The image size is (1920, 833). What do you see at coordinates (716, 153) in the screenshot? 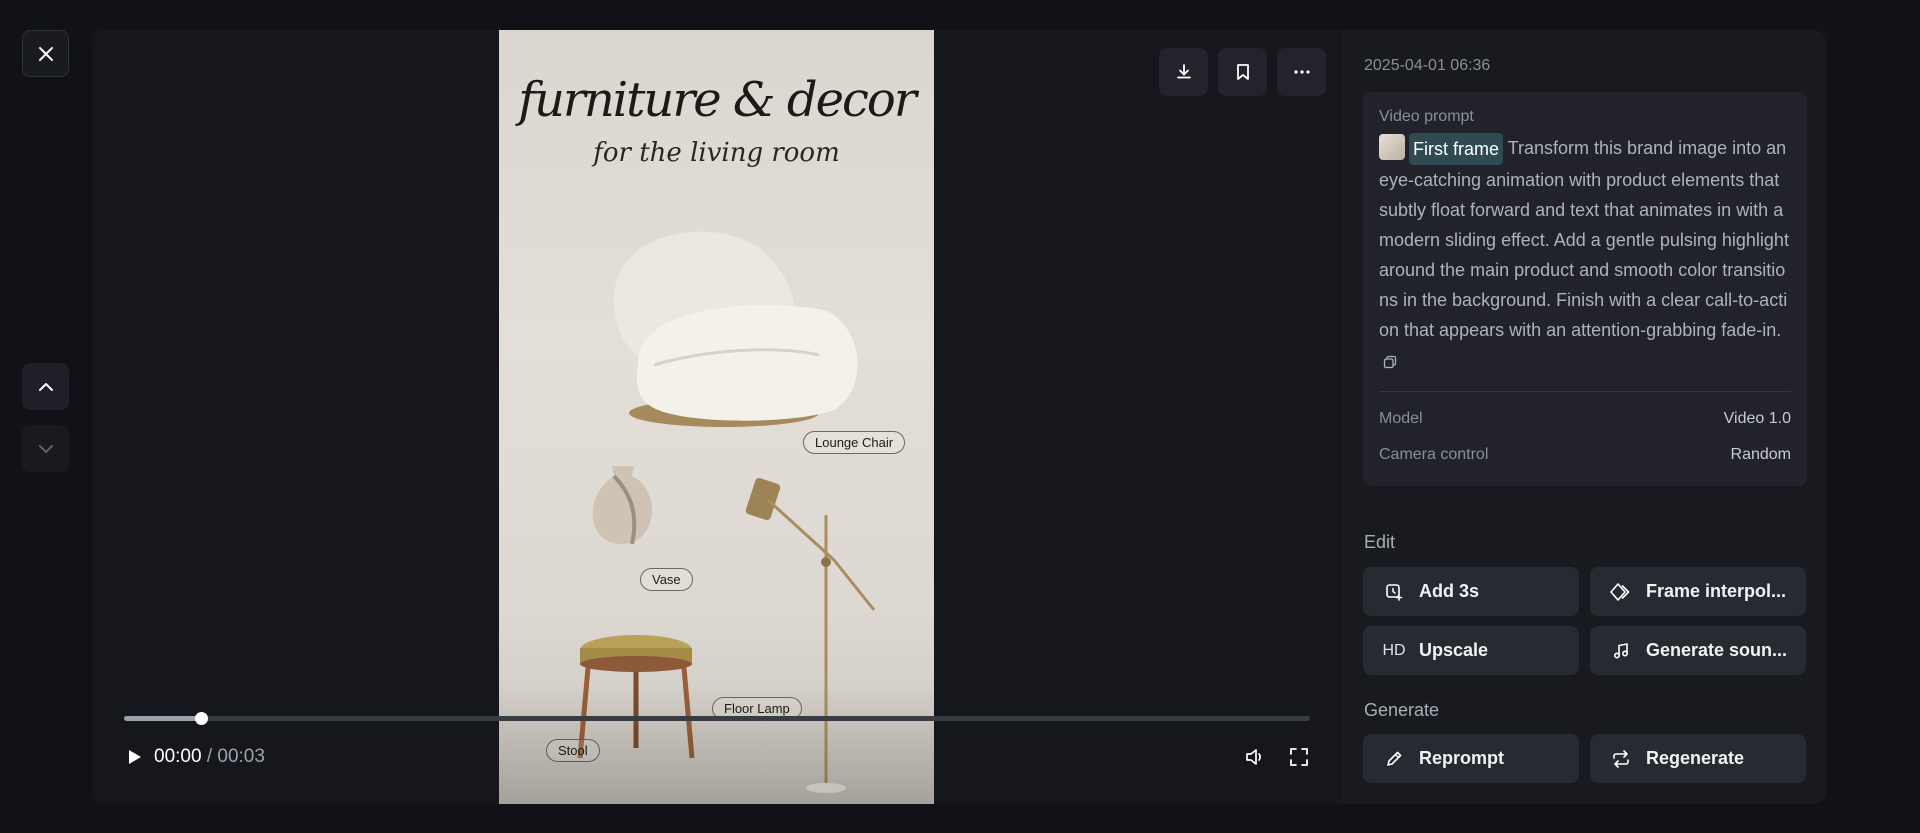
I see `video-subtitle-text: for the living room` at bounding box center [716, 153].